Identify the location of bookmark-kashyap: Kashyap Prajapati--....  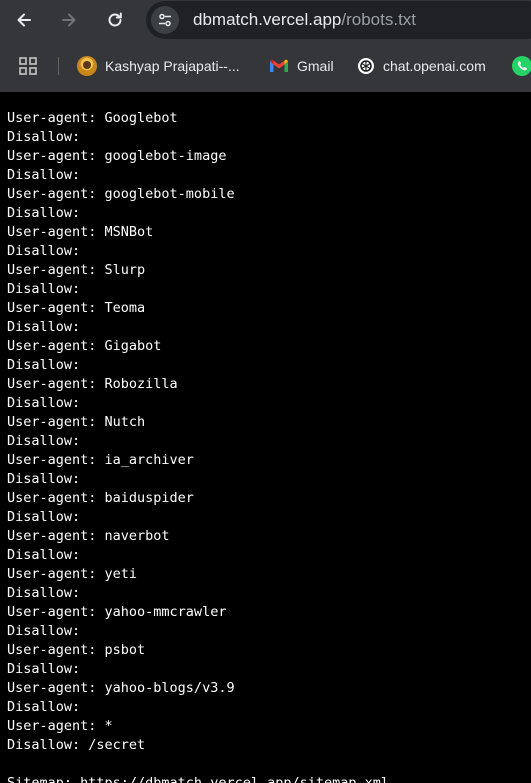
(158, 66).